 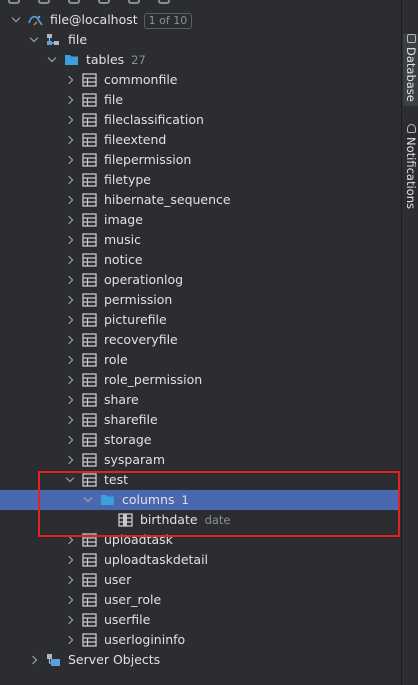 I want to click on tree-node-table: fileextend, so click(x=200, y=140).